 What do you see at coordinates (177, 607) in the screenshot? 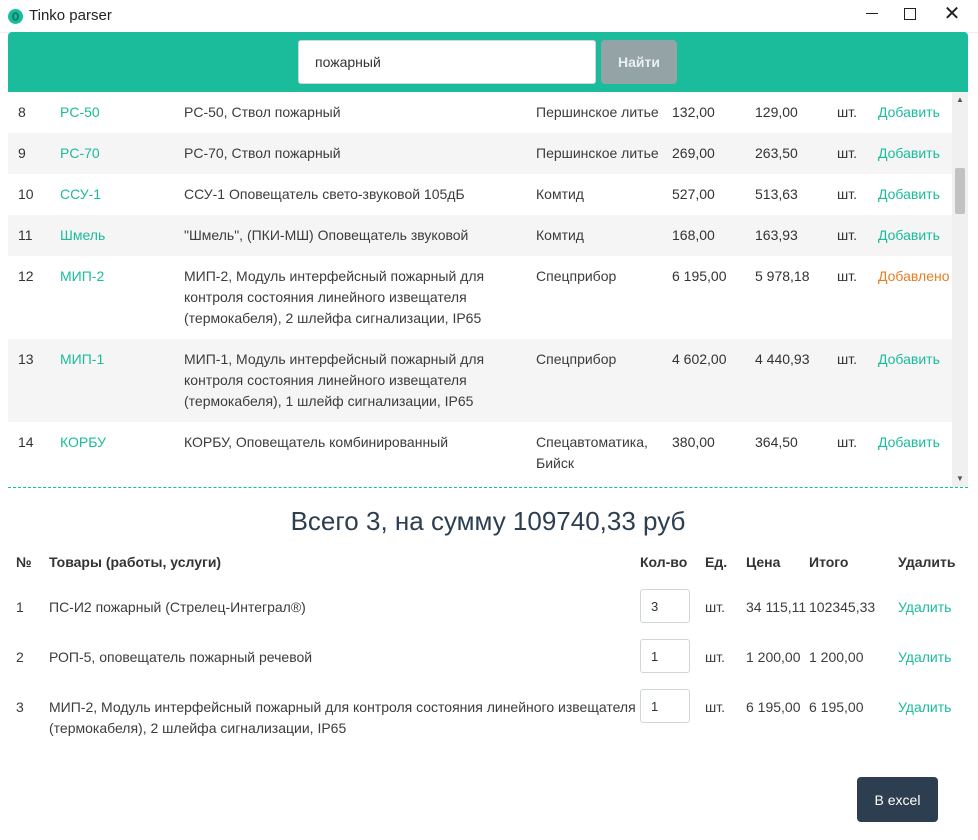
I see `cart-item-name: ПС-И2 пожарный (Стрелец-Интеграл®)` at bounding box center [177, 607].